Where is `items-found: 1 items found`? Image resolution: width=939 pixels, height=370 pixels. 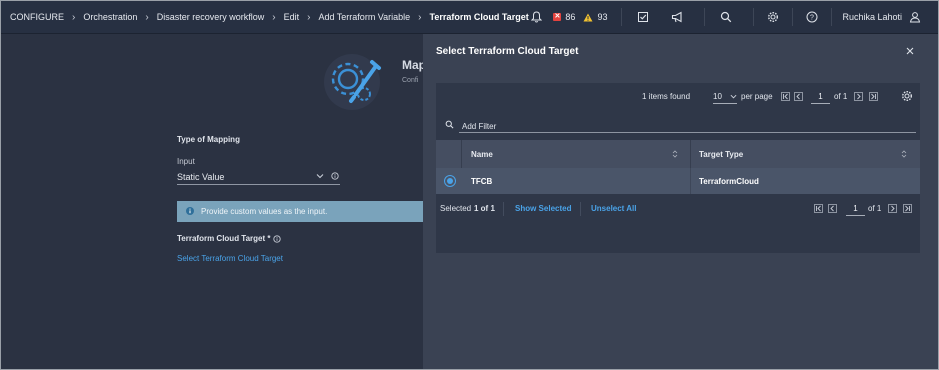
items-found: 1 items found is located at coordinates (666, 96).